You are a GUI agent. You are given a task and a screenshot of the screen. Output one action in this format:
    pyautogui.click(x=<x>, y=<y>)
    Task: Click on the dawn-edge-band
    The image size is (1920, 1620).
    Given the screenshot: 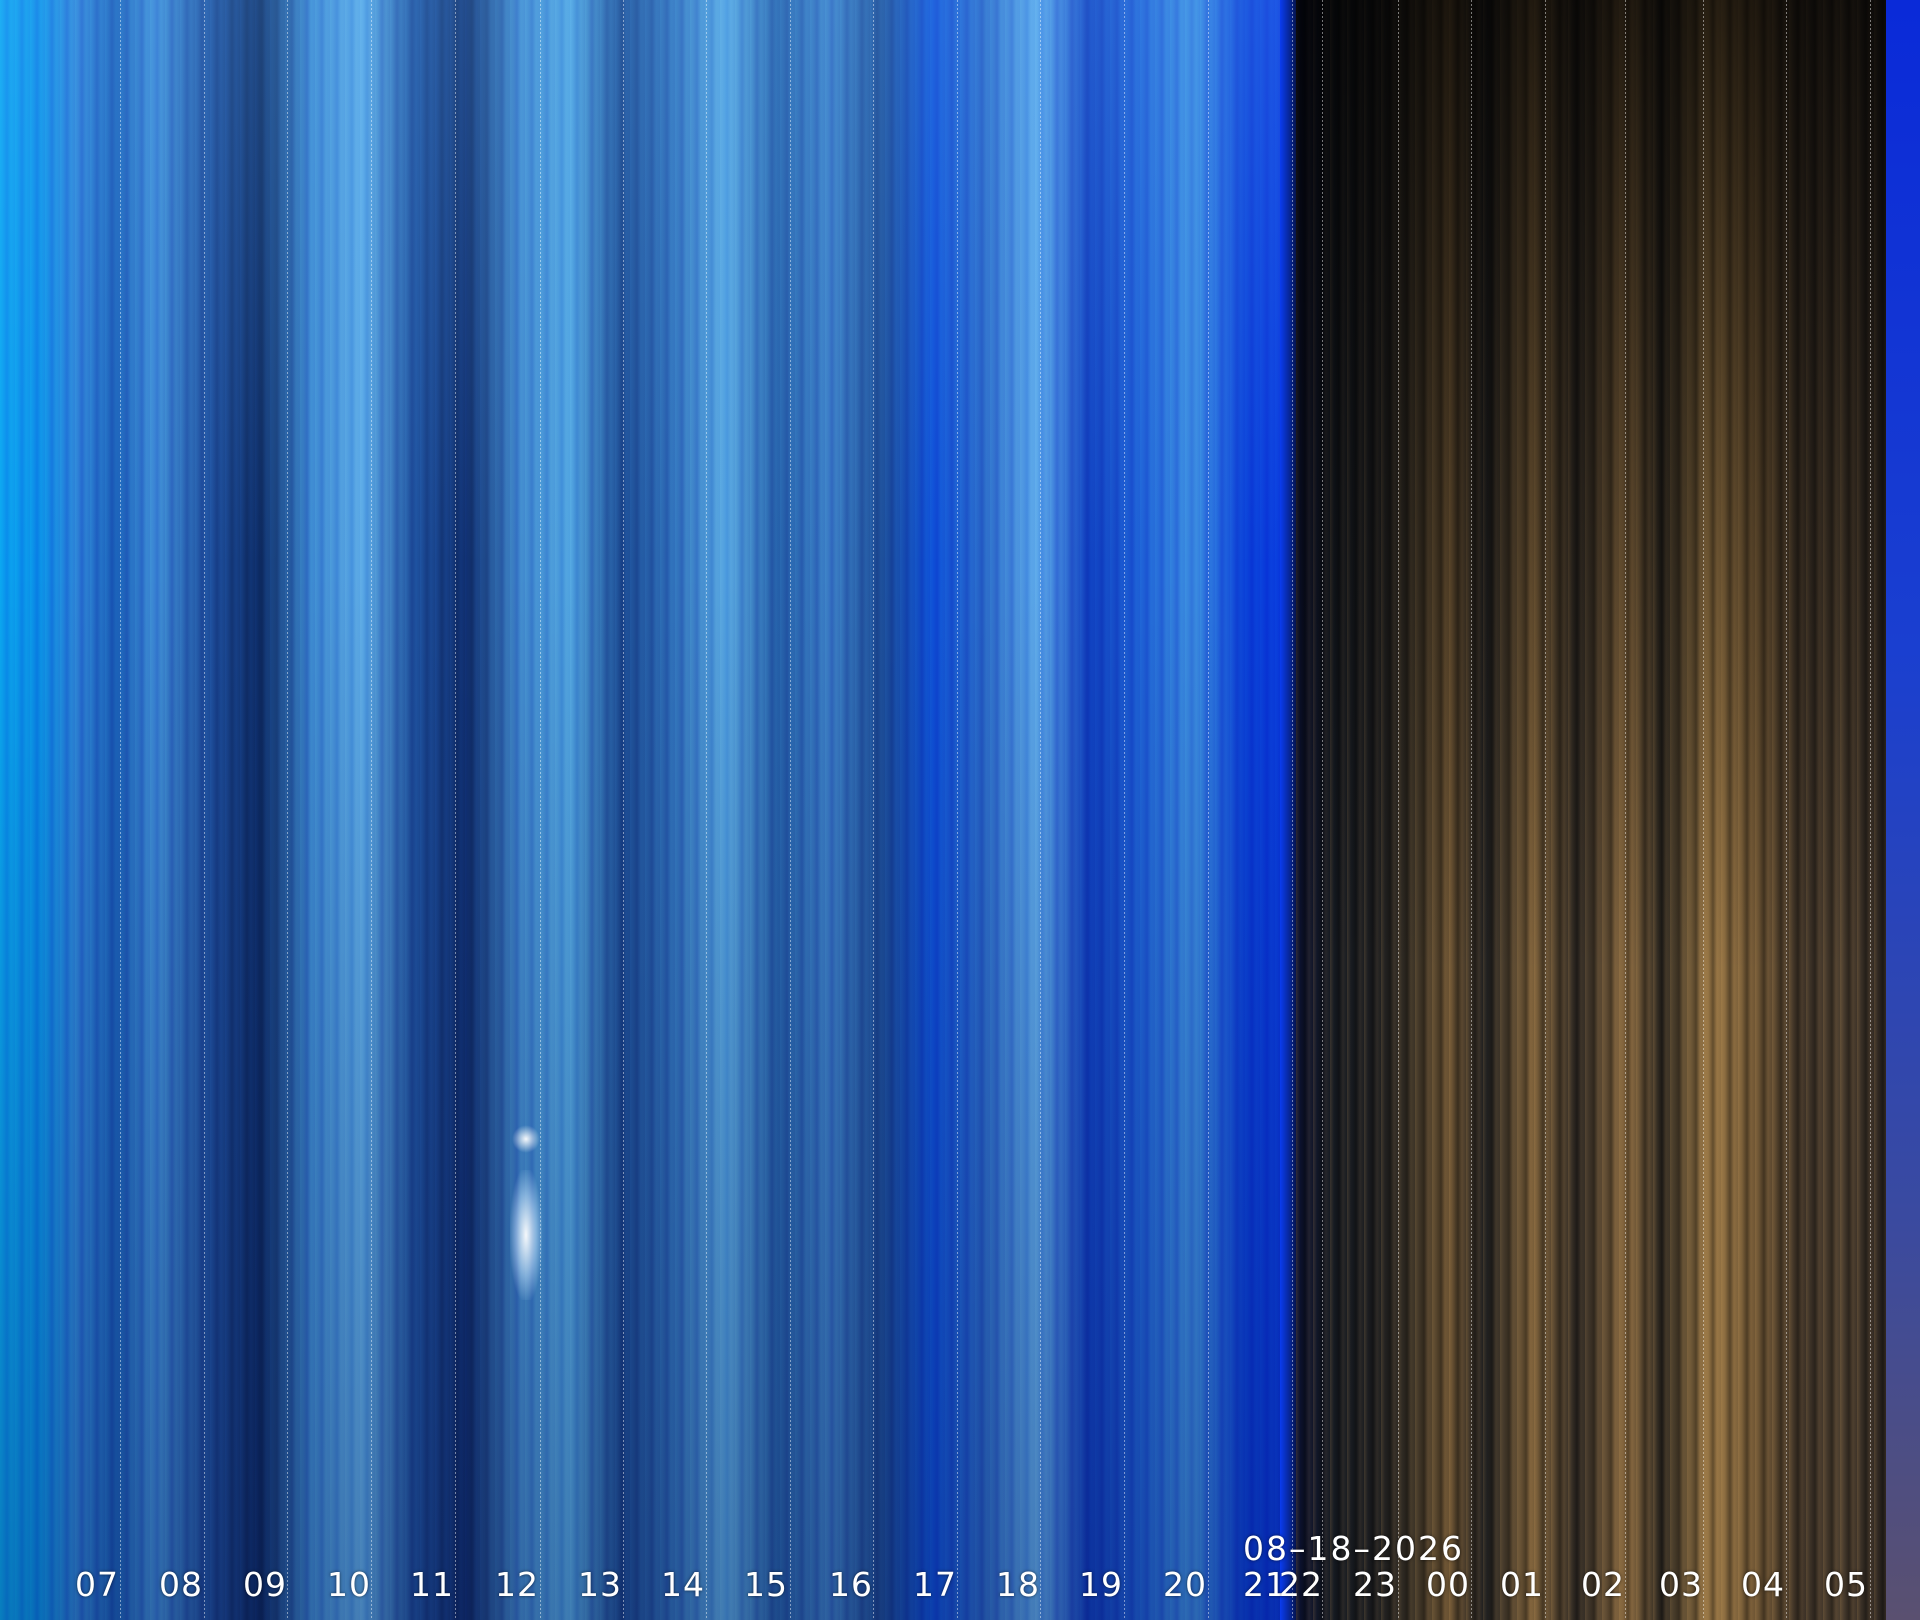 What is the action you would take?
    pyautogui.click(x=1903, y=810)
    